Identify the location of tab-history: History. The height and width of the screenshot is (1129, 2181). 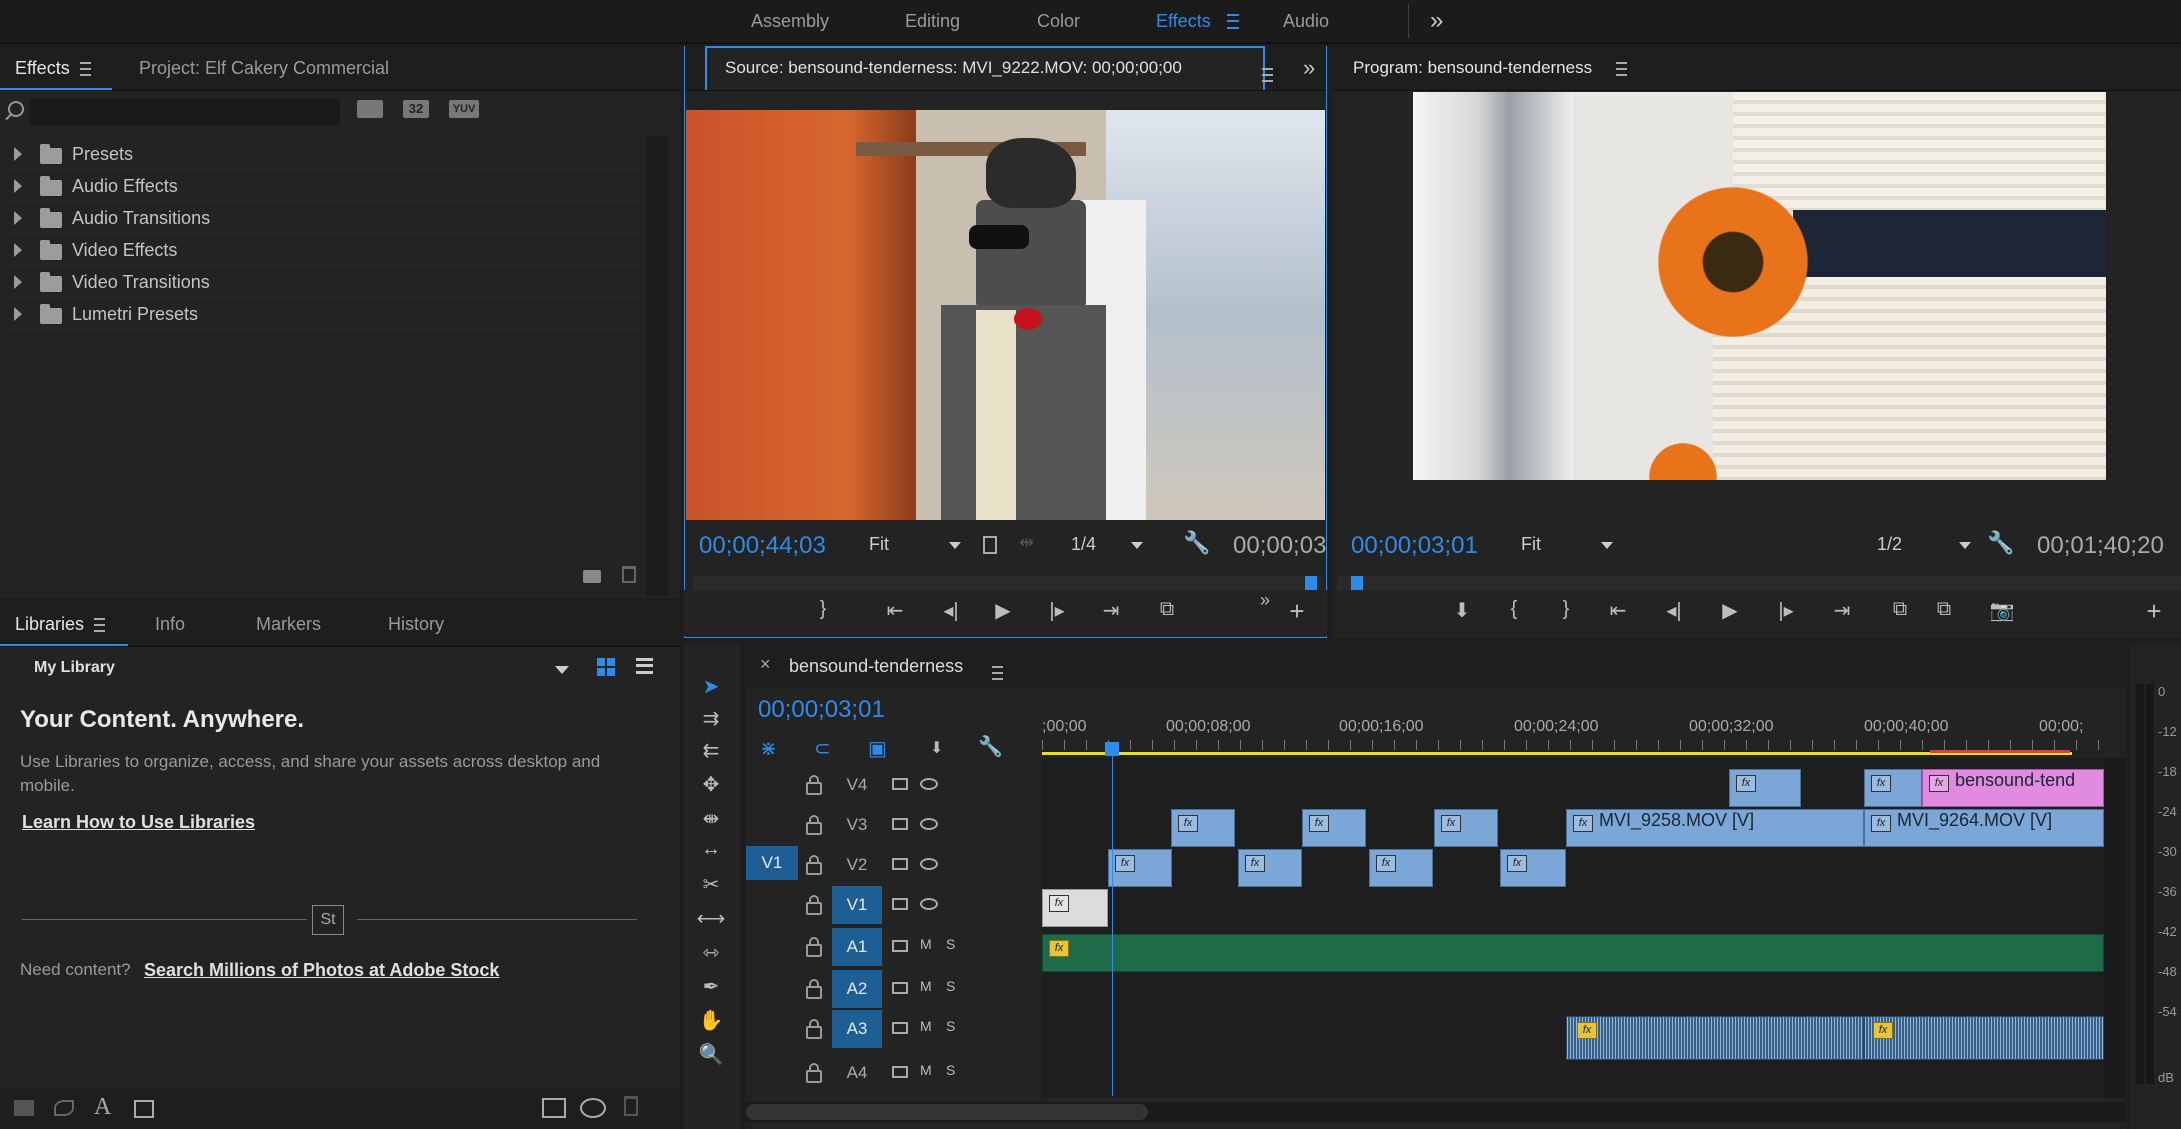
(416, 624).